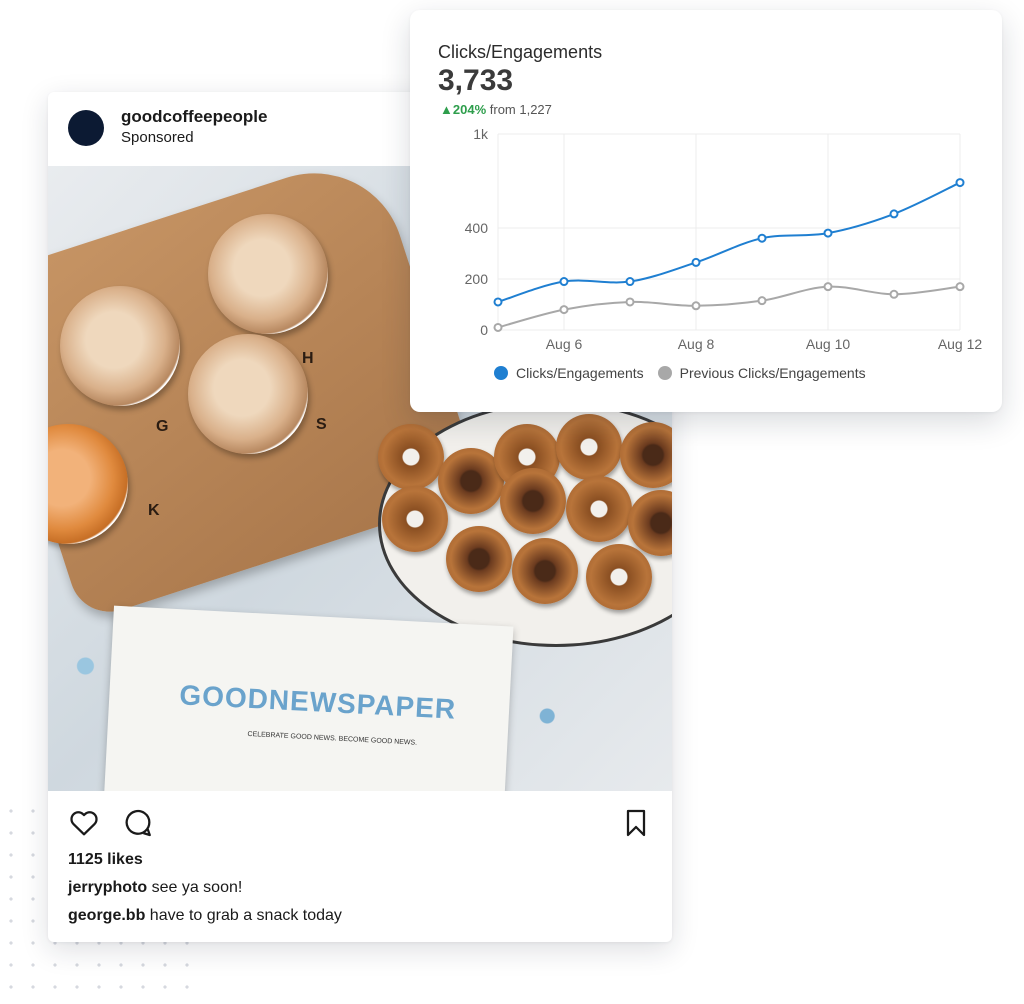 The height and width of the screenshot is (1004, 1024). What do you see at coordinates (636, 823) in the screenshot?
I see `bookmark-icon` at bounding box center [636, 823].